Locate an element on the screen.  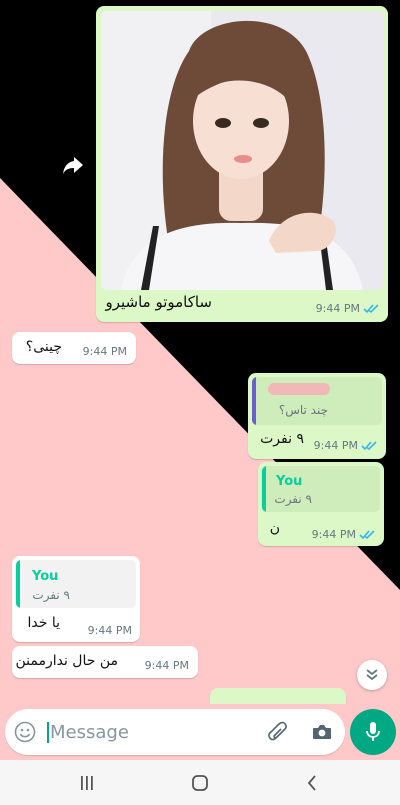
message-input-box: Message is located at coordinates (175, 732).